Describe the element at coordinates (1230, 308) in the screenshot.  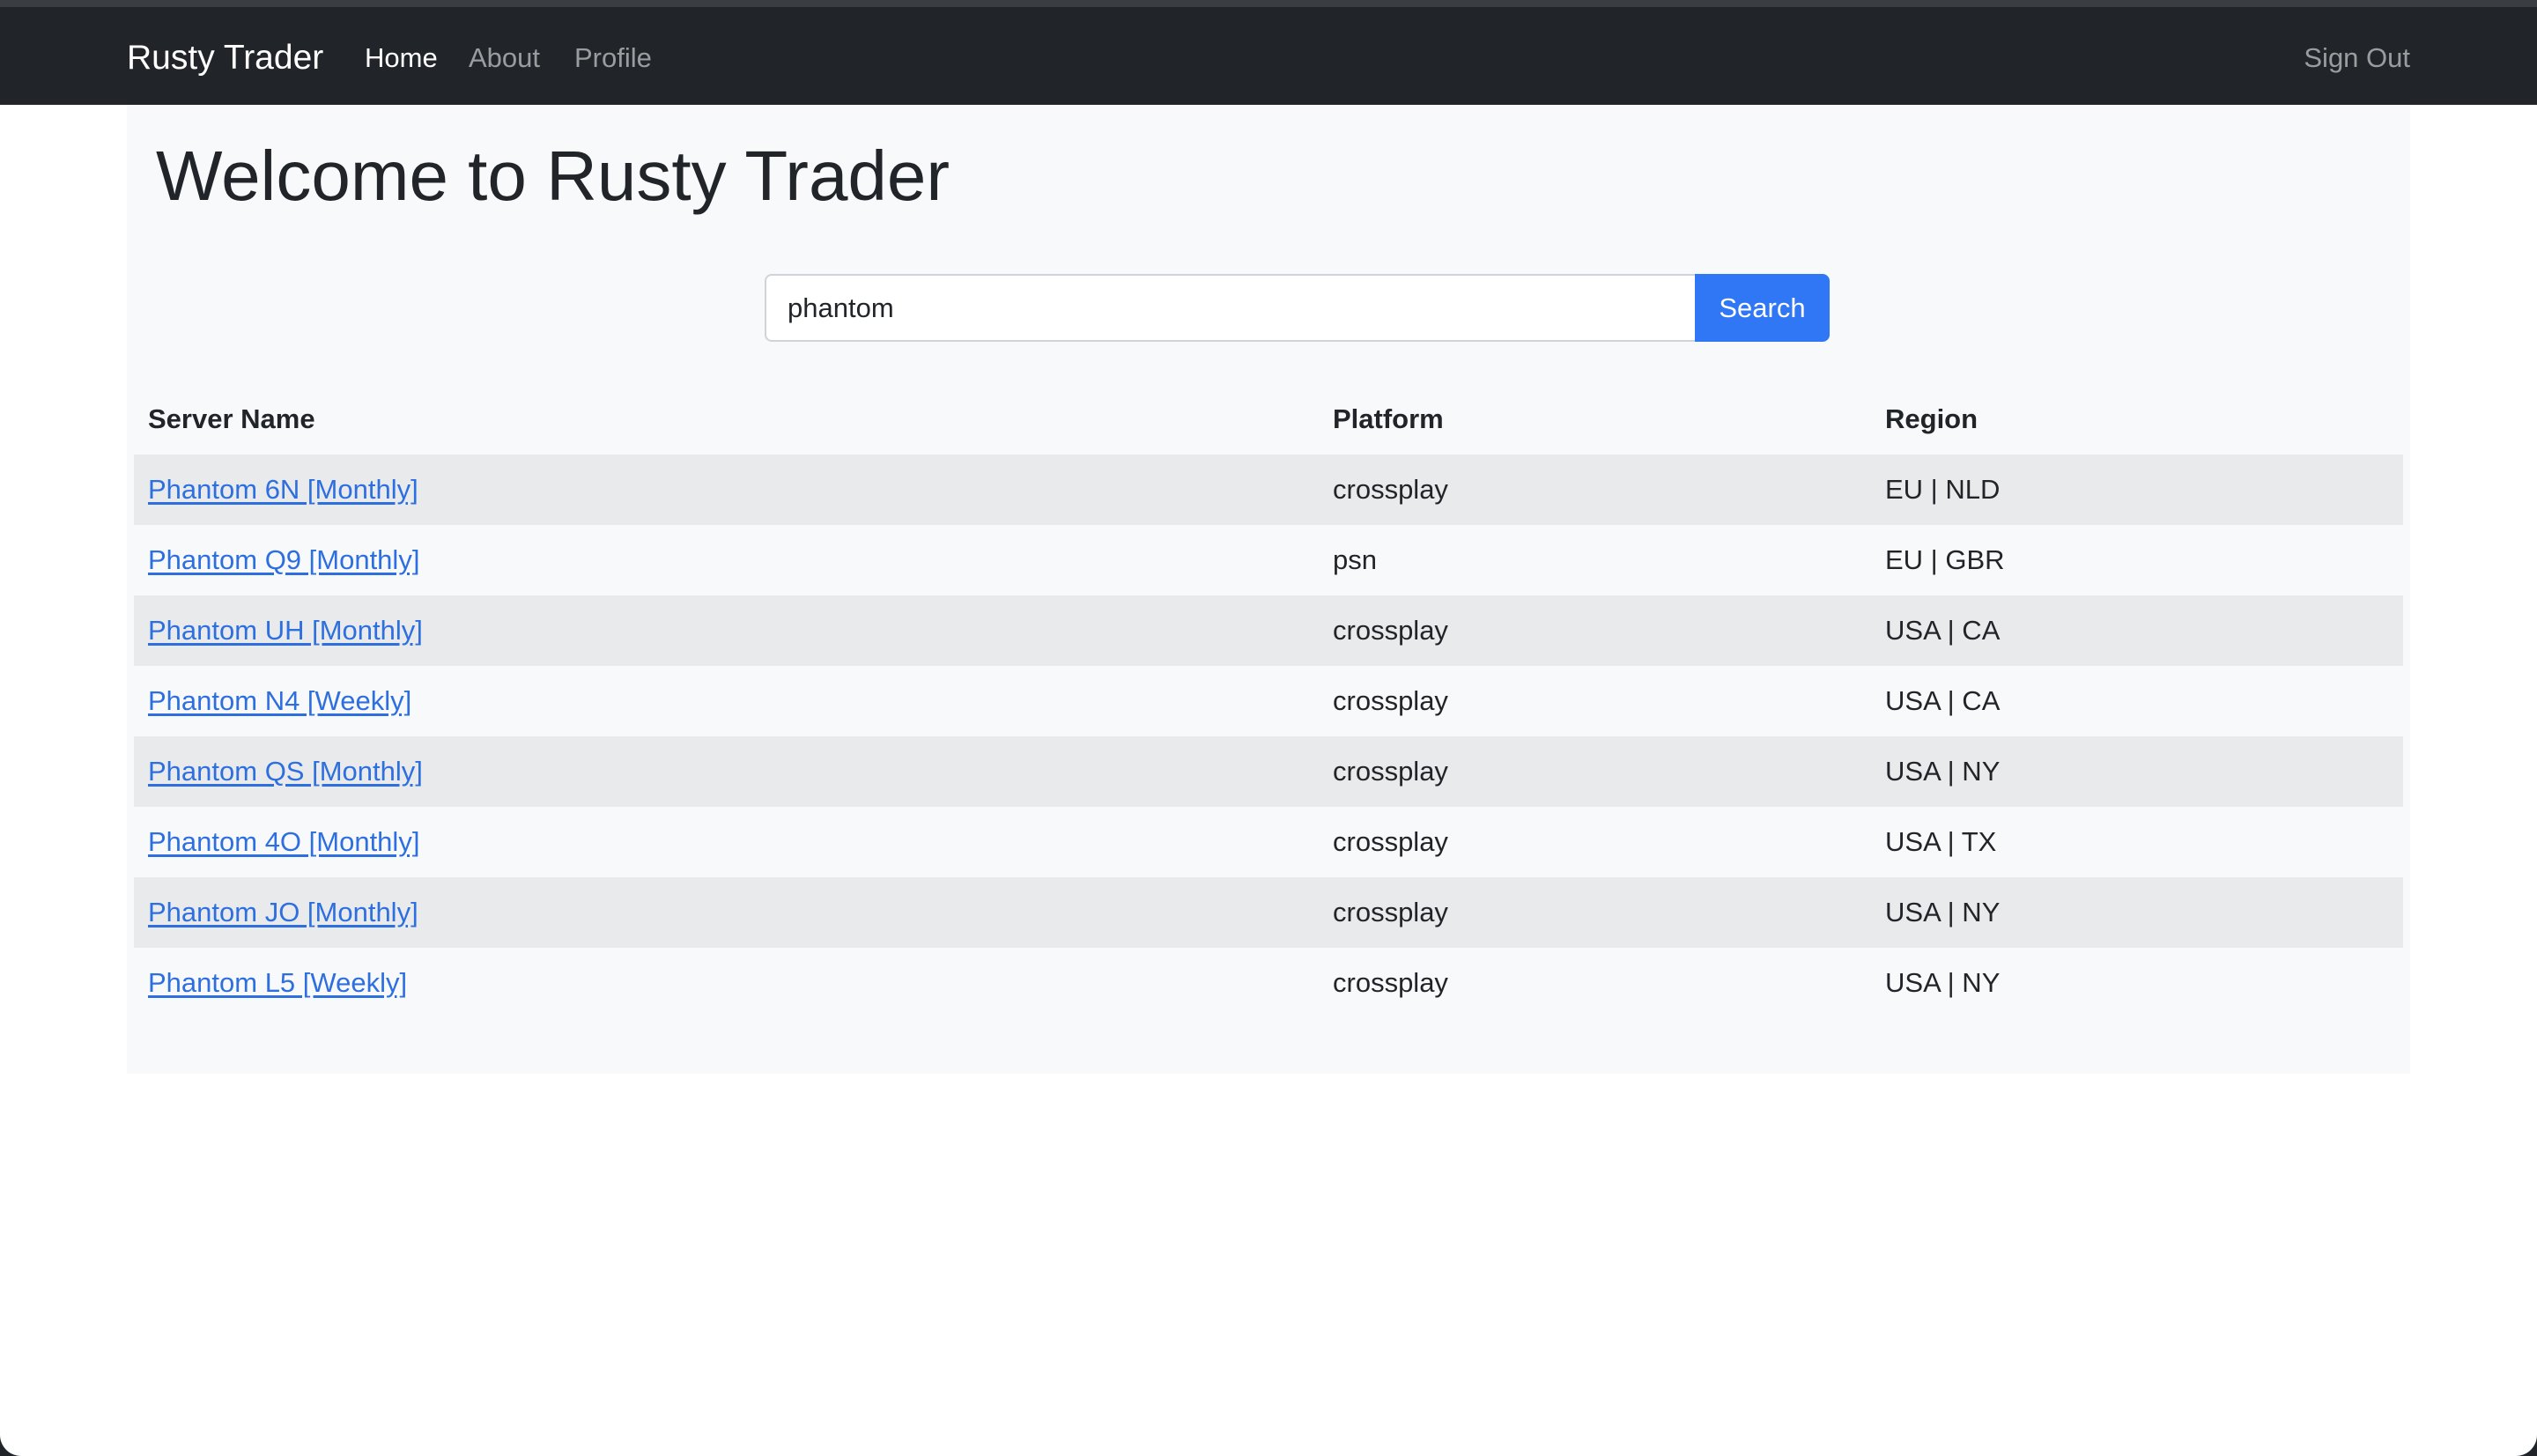
I see `search-input` at that location.